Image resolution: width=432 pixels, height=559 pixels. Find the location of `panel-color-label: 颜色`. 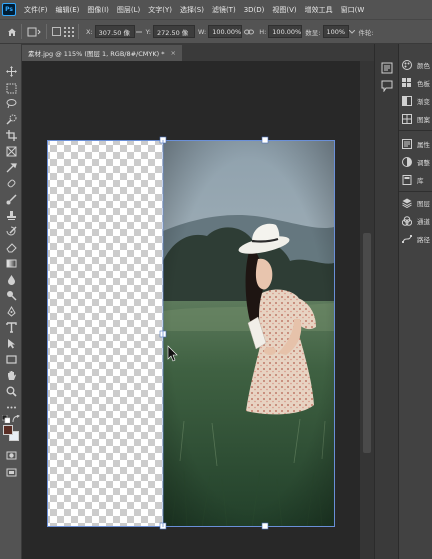

panel-color-label: 颜色 is located at coordinates (423, 66).